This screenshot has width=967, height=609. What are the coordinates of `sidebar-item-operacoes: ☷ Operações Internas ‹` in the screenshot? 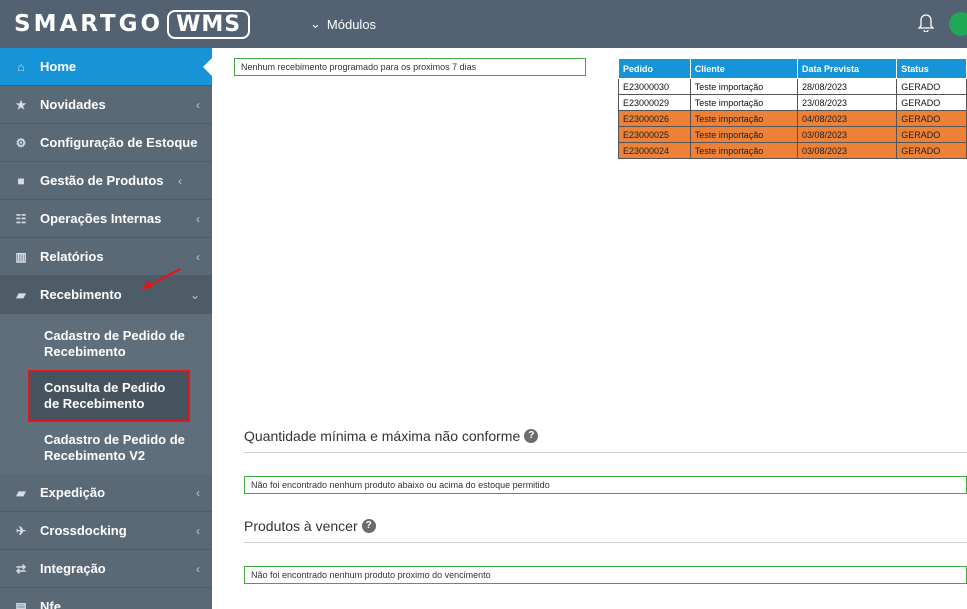 It's located at (106, 219).